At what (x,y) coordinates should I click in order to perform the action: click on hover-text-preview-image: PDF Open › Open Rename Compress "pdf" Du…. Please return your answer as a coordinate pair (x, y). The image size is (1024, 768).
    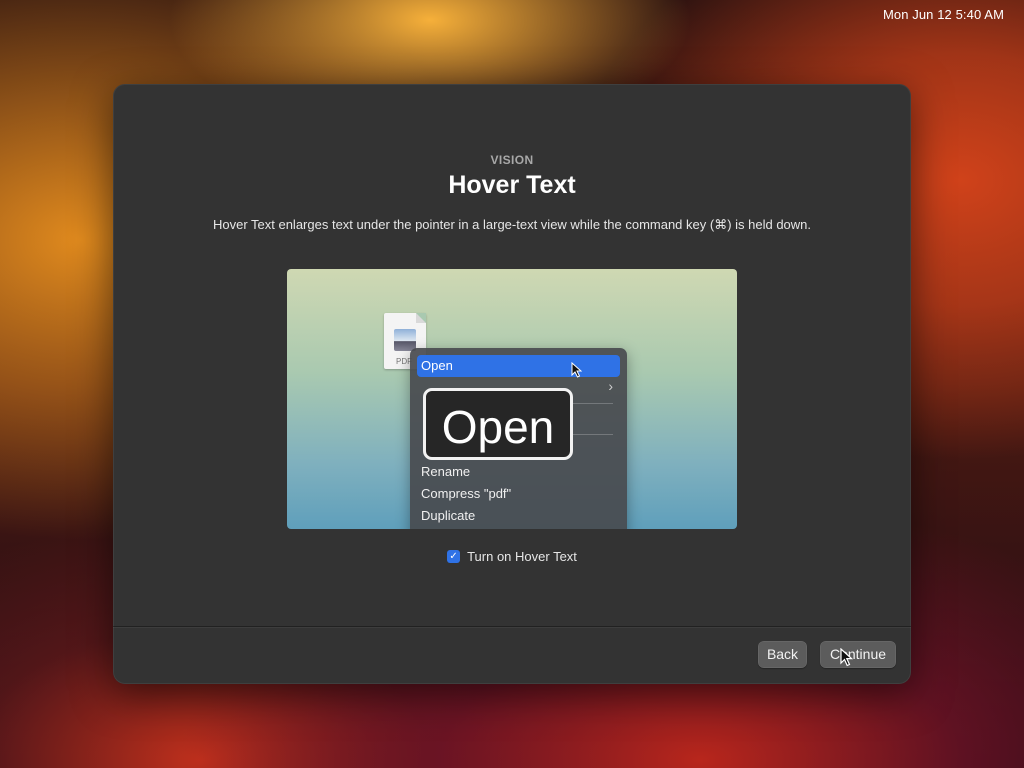
    Looking at the image, I should click on (512, 399).